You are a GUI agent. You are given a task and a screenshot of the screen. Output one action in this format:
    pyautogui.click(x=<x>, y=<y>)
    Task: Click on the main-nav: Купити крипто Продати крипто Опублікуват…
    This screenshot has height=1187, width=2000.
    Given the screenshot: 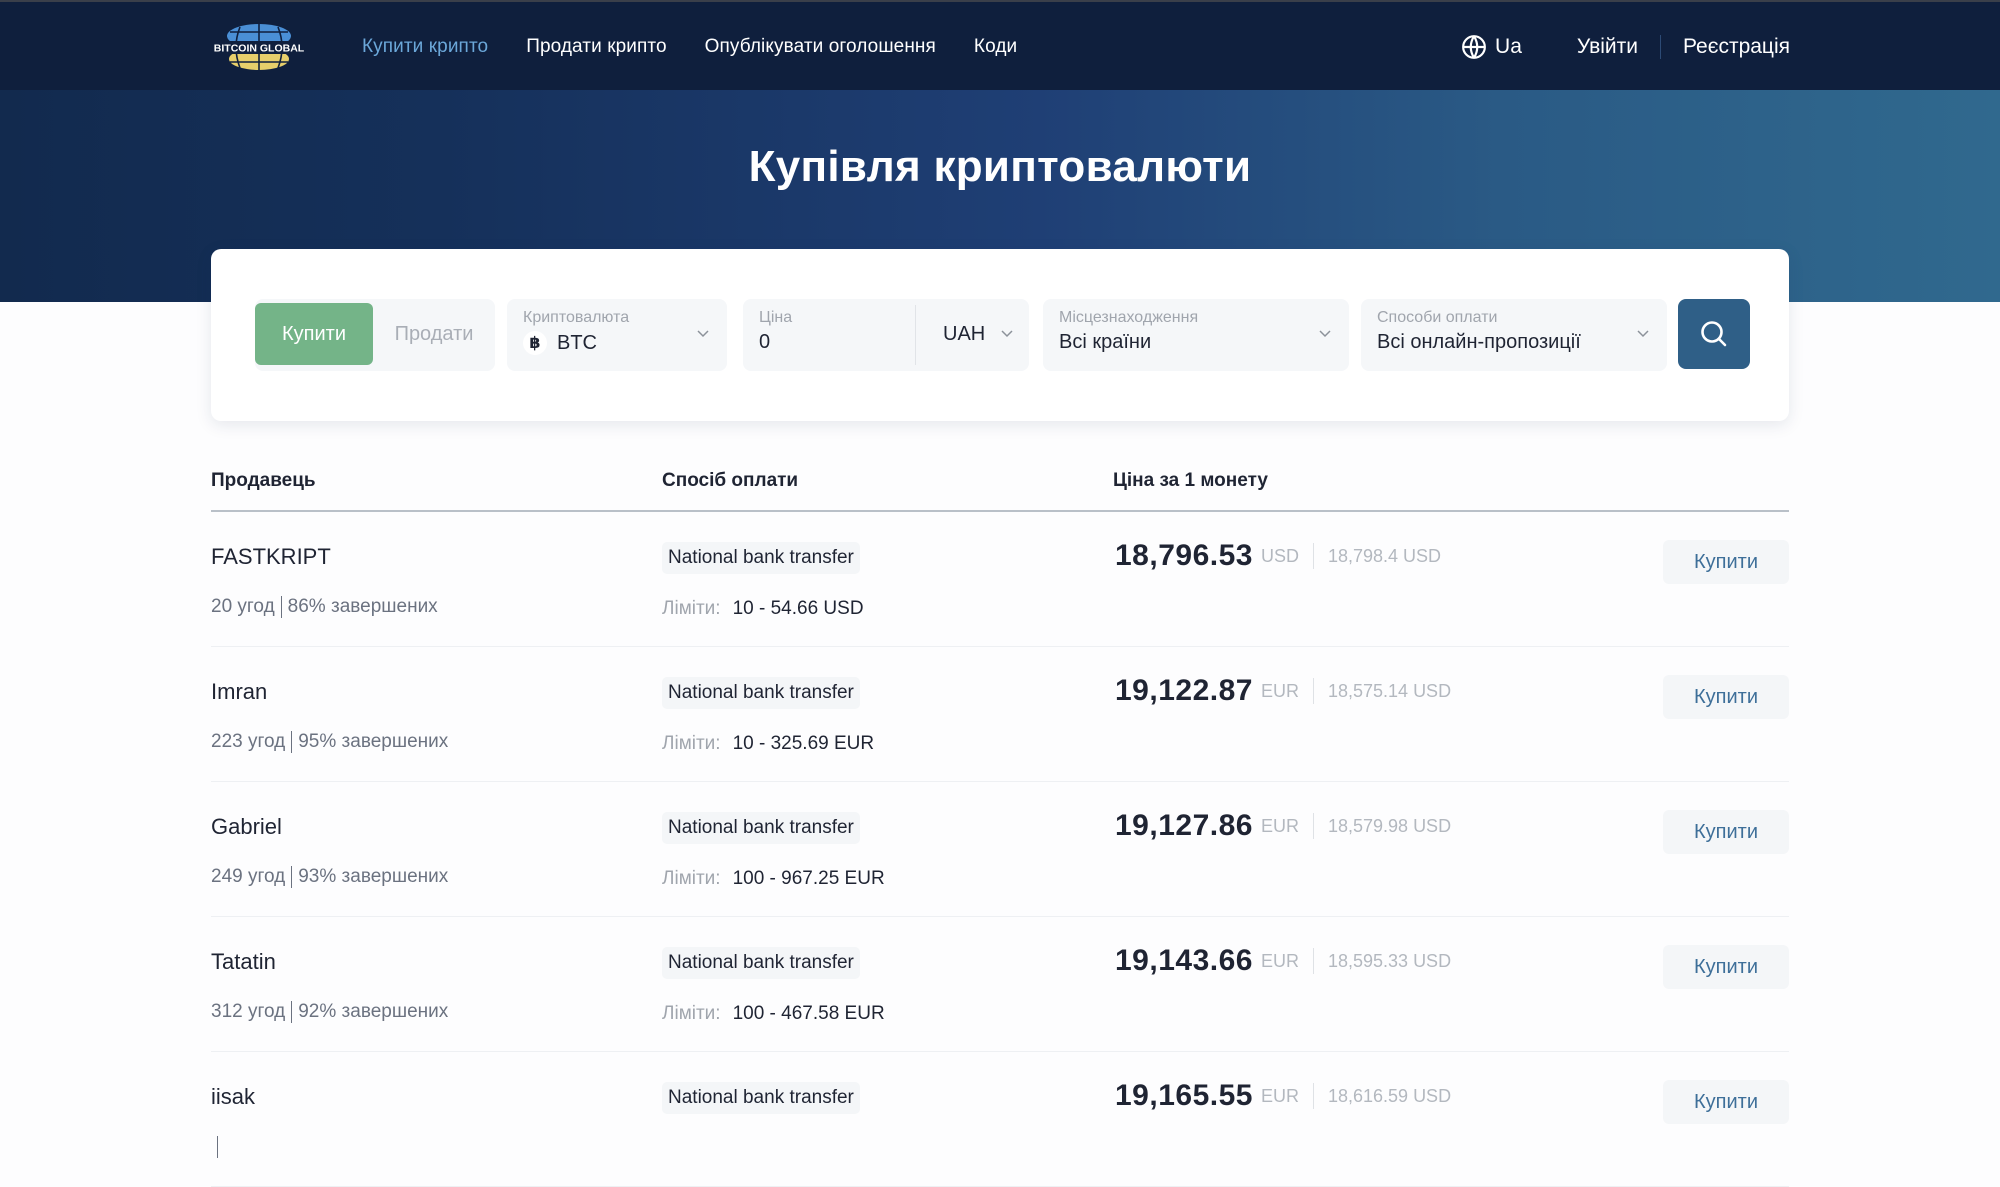 What is the action you would take?
    pyautogui.click(x=708, y=47)
    